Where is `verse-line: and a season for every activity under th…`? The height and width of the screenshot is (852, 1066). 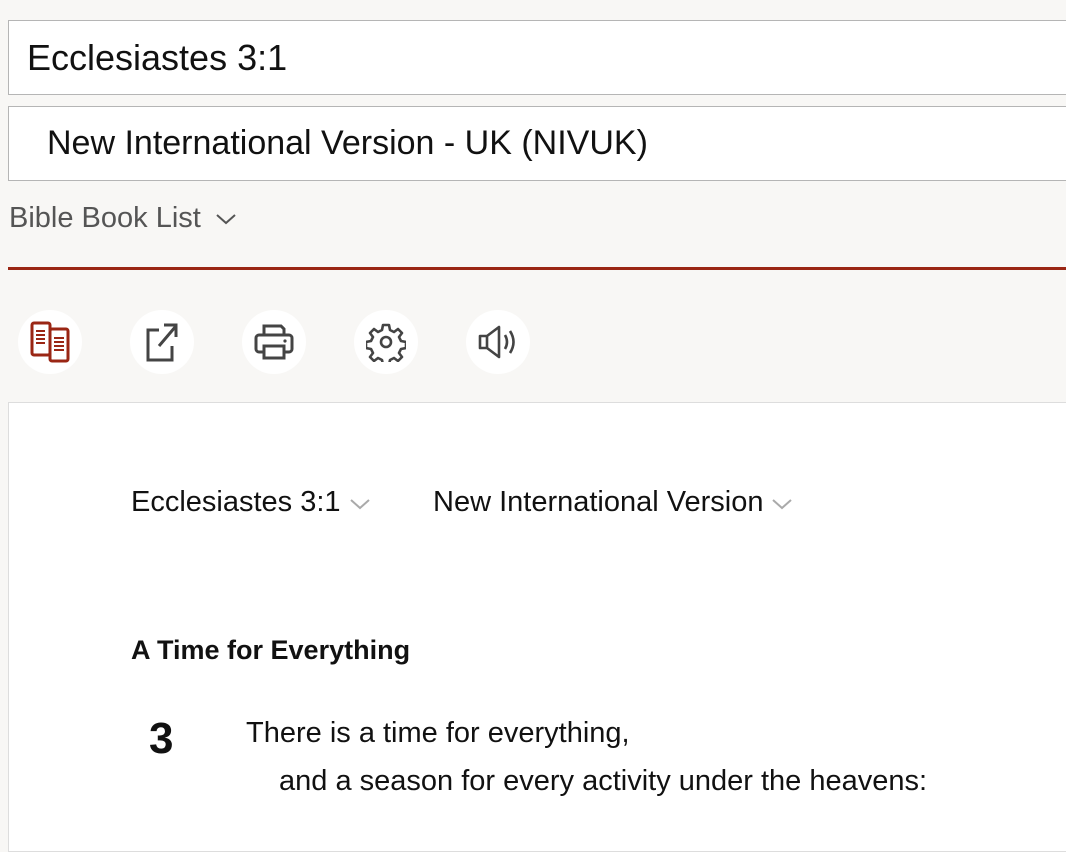
verse-line: and a season for every activity under th… is located at coordinates (603, 781).